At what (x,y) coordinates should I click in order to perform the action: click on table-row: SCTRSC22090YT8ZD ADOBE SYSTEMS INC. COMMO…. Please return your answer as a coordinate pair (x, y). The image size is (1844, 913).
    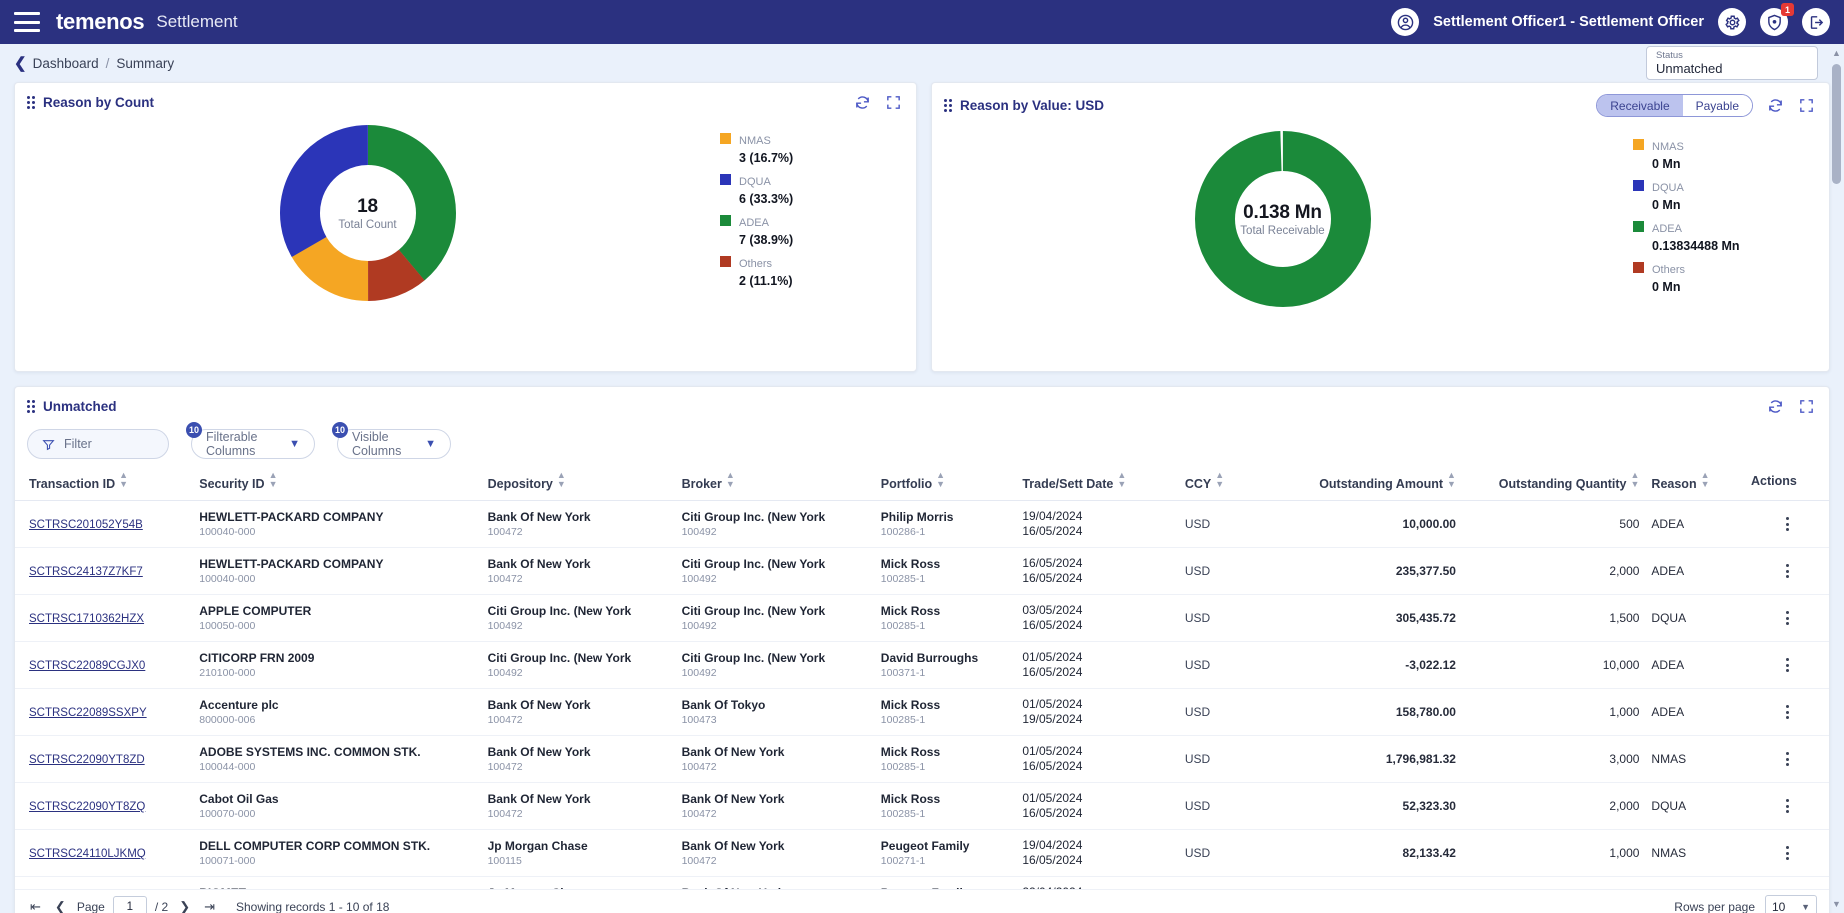
    Looking at the image, I should click on (922, 759).